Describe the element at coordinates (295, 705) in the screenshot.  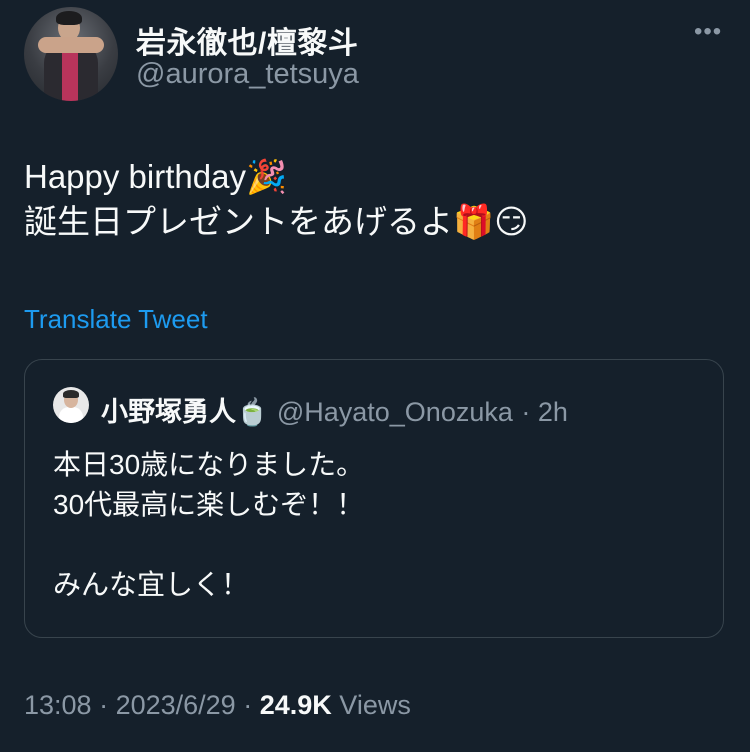
I see `views-count: 24.9K` at that location.